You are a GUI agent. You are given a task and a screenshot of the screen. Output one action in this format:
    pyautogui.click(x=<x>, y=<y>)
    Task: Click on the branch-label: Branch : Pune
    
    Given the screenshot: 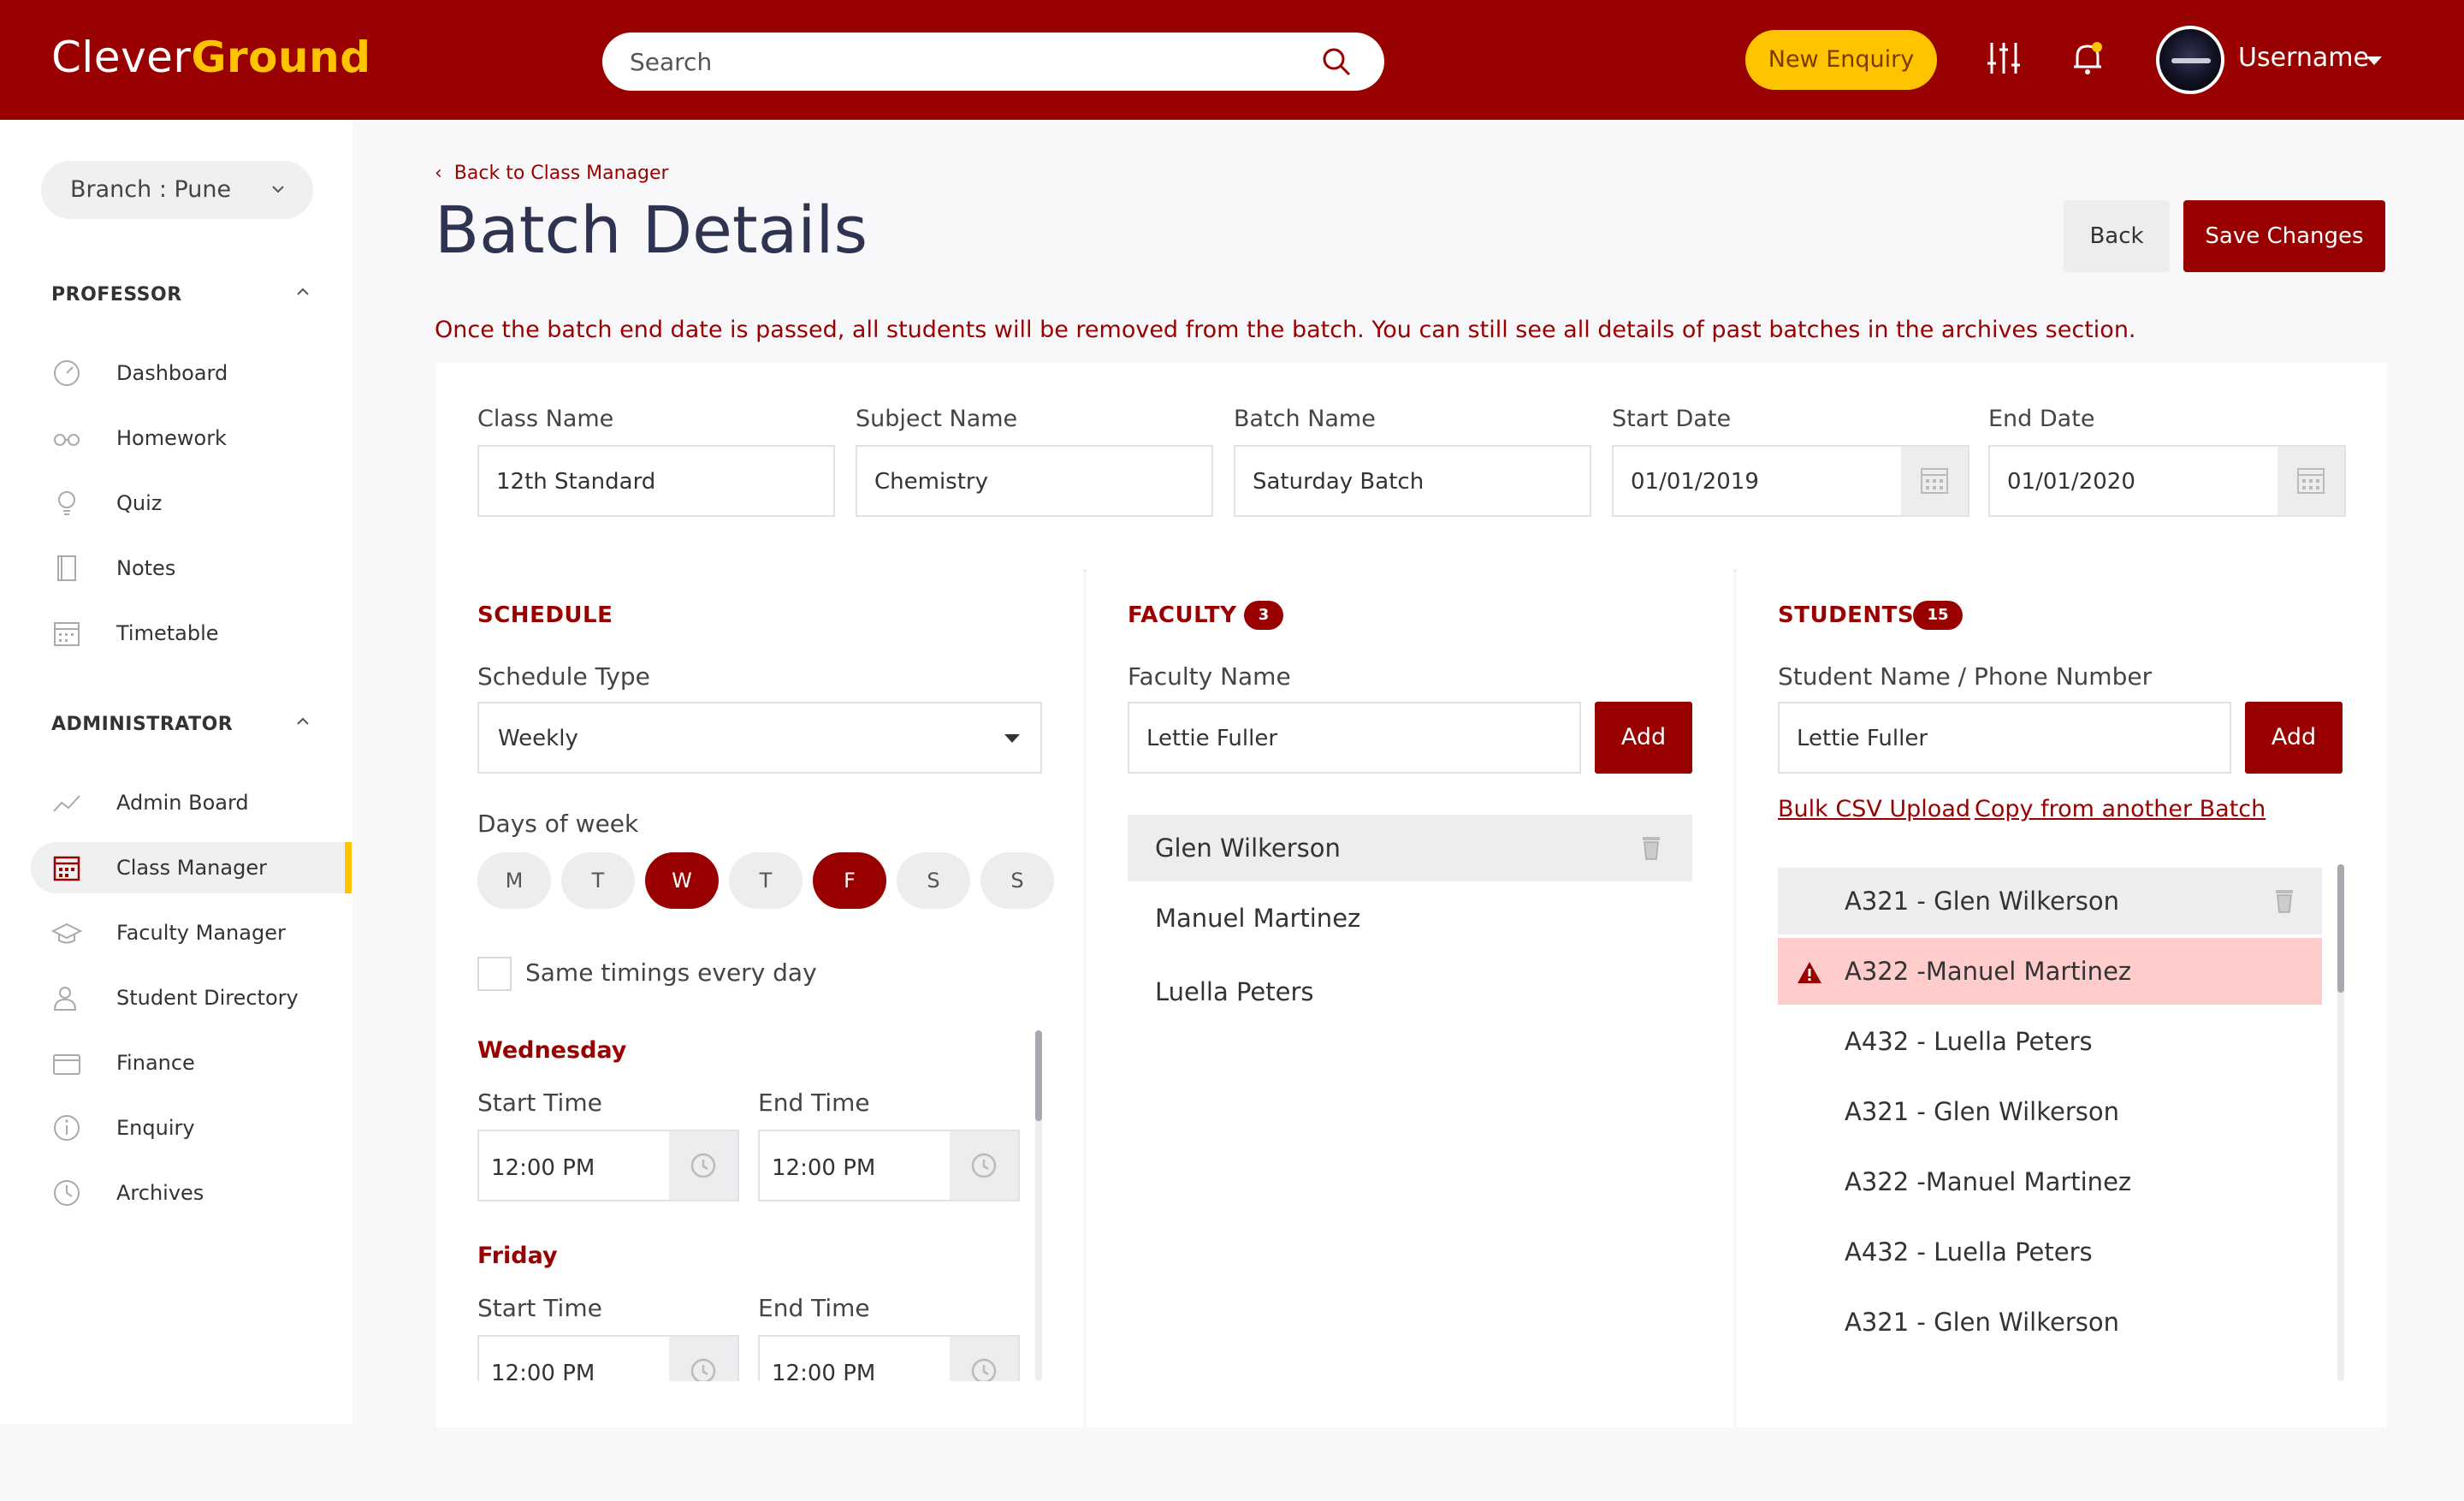 What is the action you would take?
    pyautogui.click(x=151, y=190)
    